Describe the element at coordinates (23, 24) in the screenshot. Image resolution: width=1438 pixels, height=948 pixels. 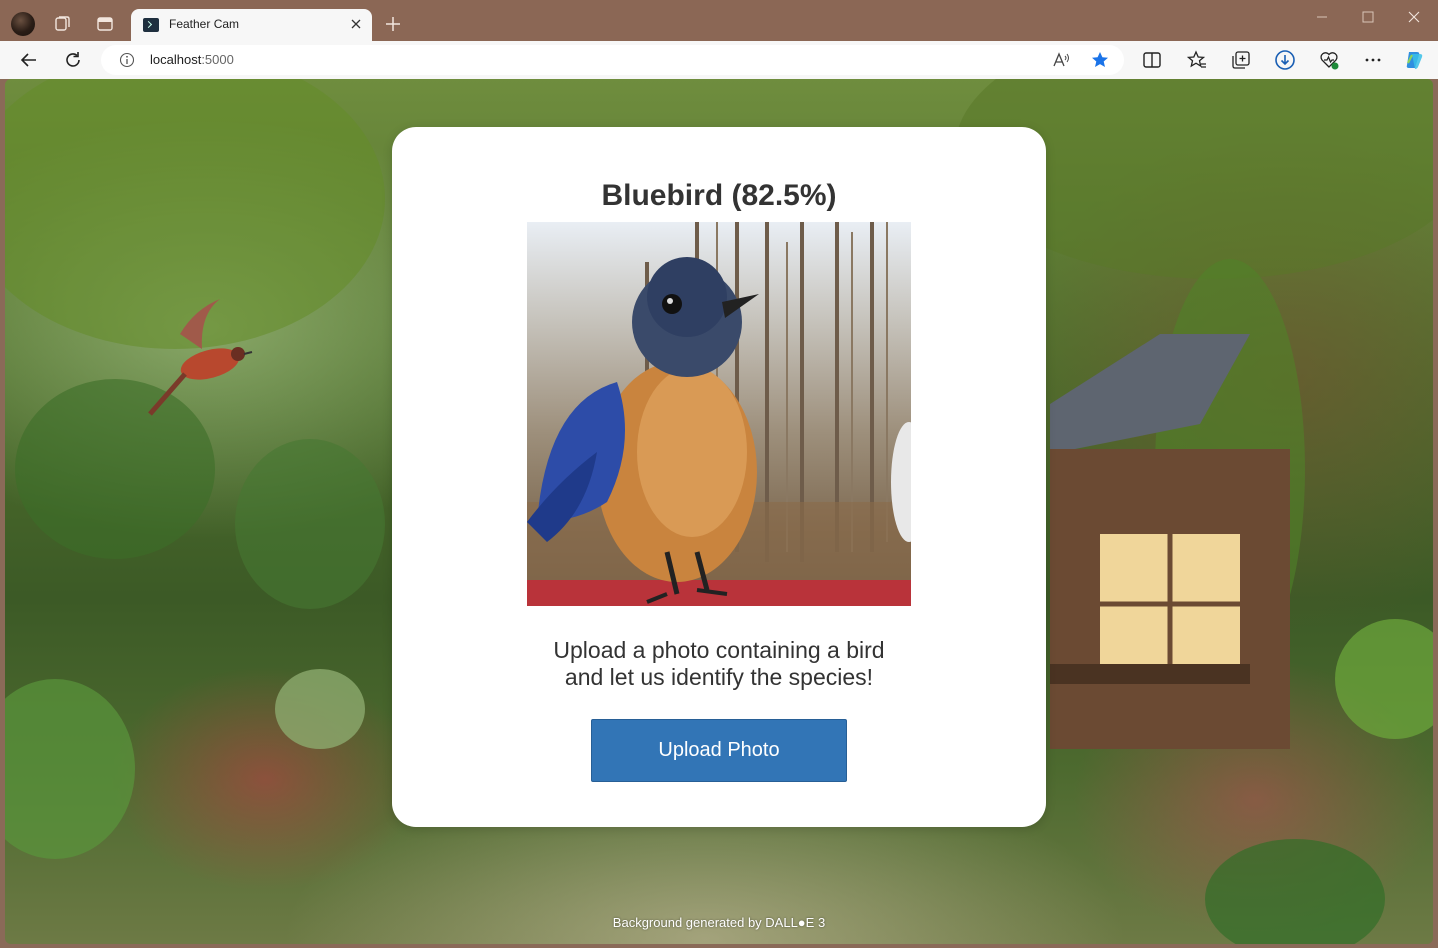
I see `profile-avatar-icon` at that location.